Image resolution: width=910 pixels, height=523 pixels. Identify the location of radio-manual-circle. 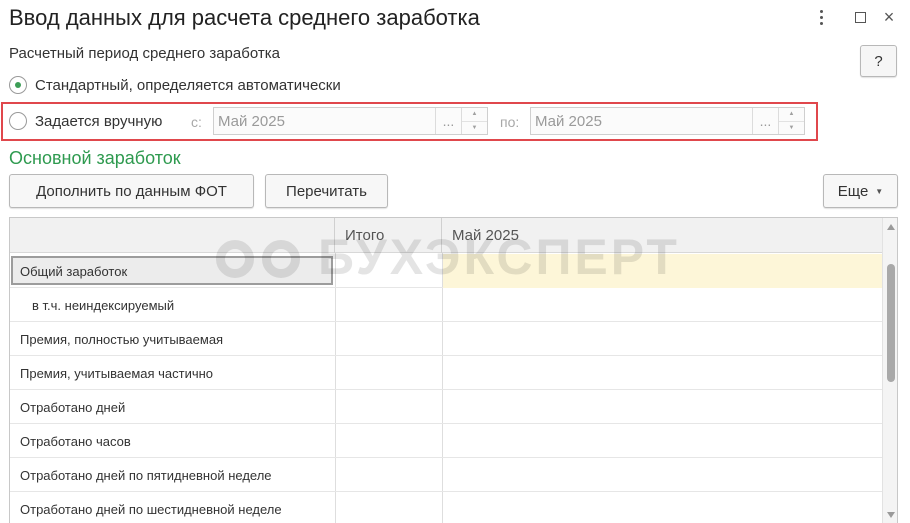
(18, 121).